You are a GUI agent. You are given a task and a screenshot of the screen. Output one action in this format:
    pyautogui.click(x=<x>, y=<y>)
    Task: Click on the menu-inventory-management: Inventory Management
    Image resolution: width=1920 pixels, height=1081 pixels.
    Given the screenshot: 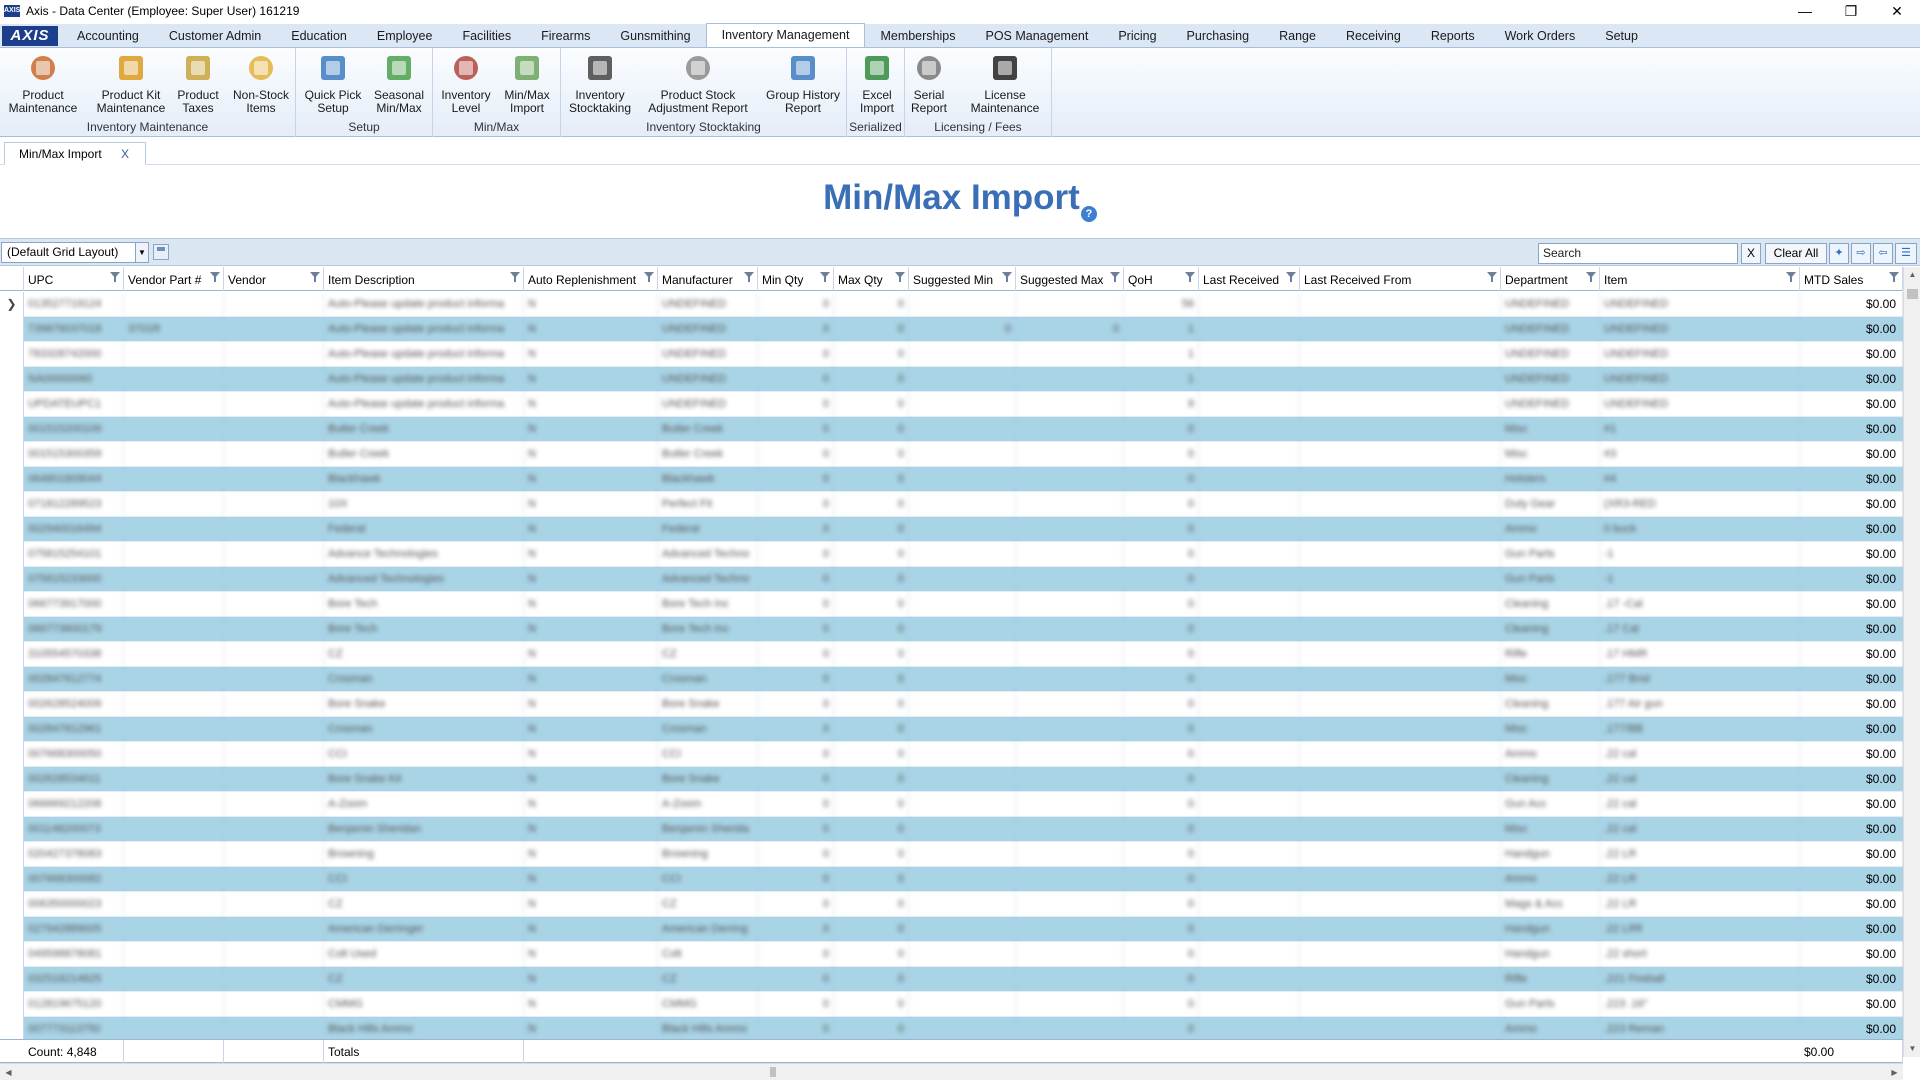 What is the action you would take?
    pyautogui.click(x=785, y=35)
    